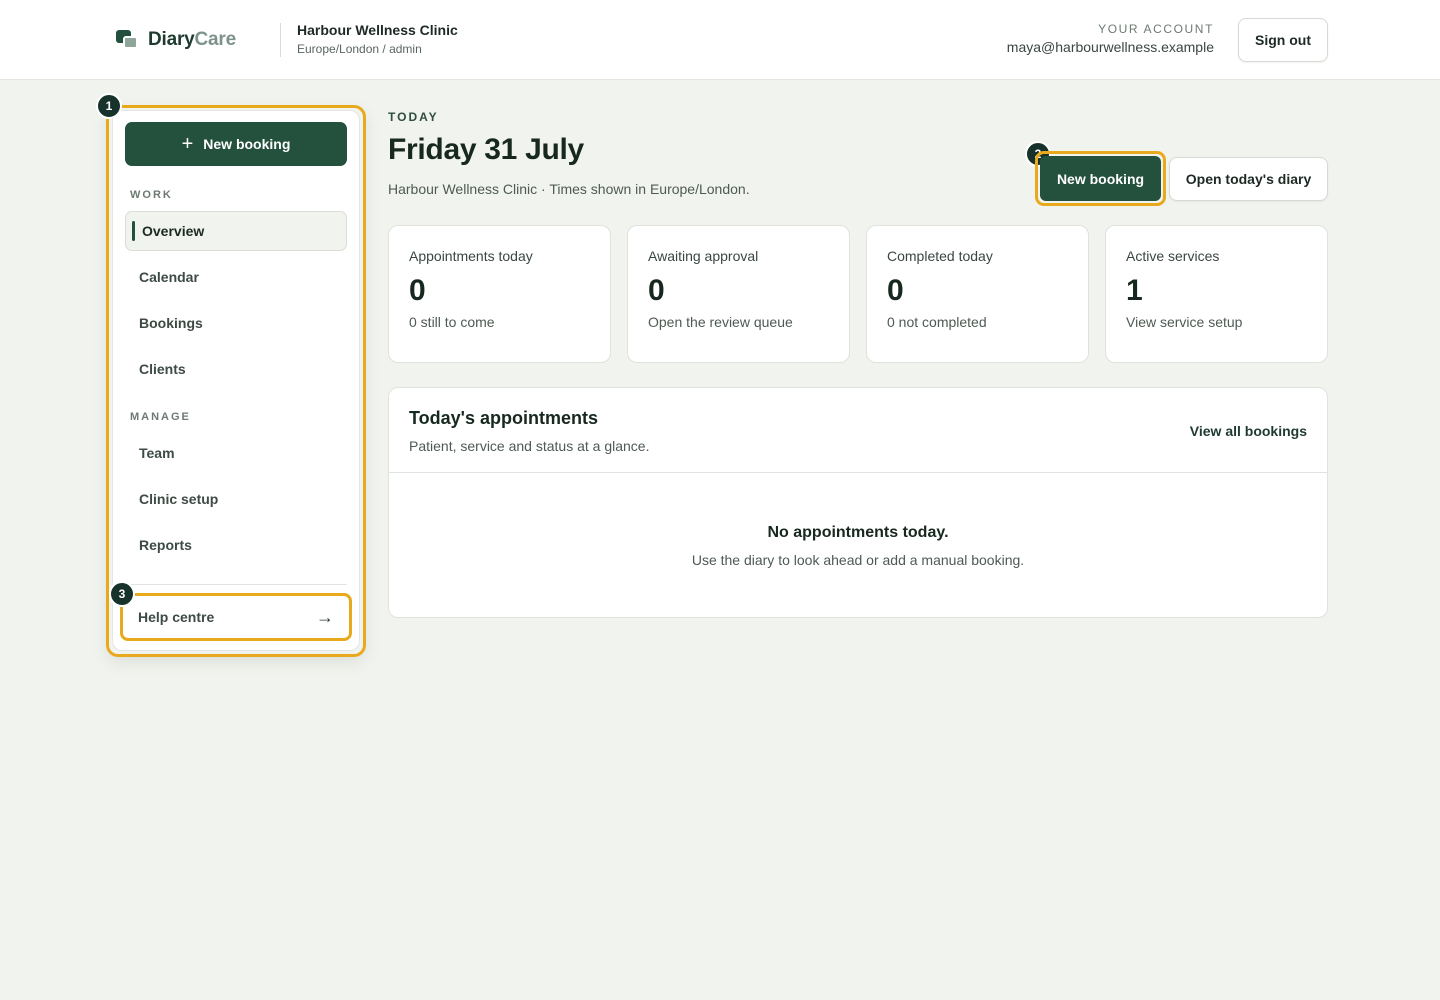 This screenshot has height=1000, width=1440. I want to click on clinic-name: Harbour Wellness Clinic, so click(377, 30).